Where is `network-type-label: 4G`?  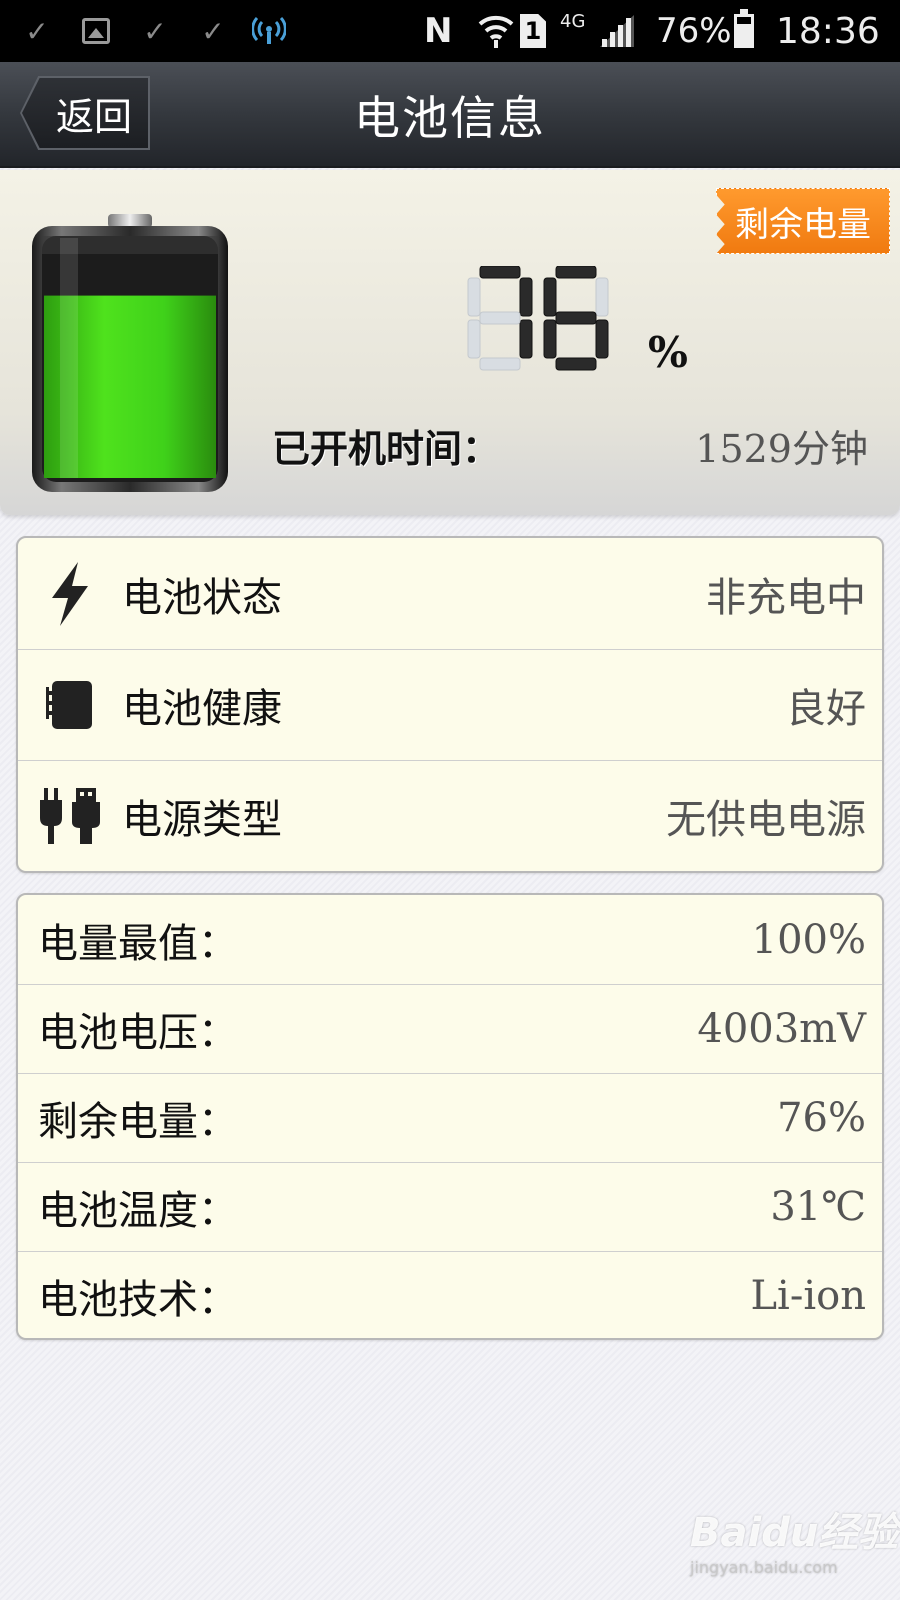 network-type-label: 4G is located at coordinates (573, 21).